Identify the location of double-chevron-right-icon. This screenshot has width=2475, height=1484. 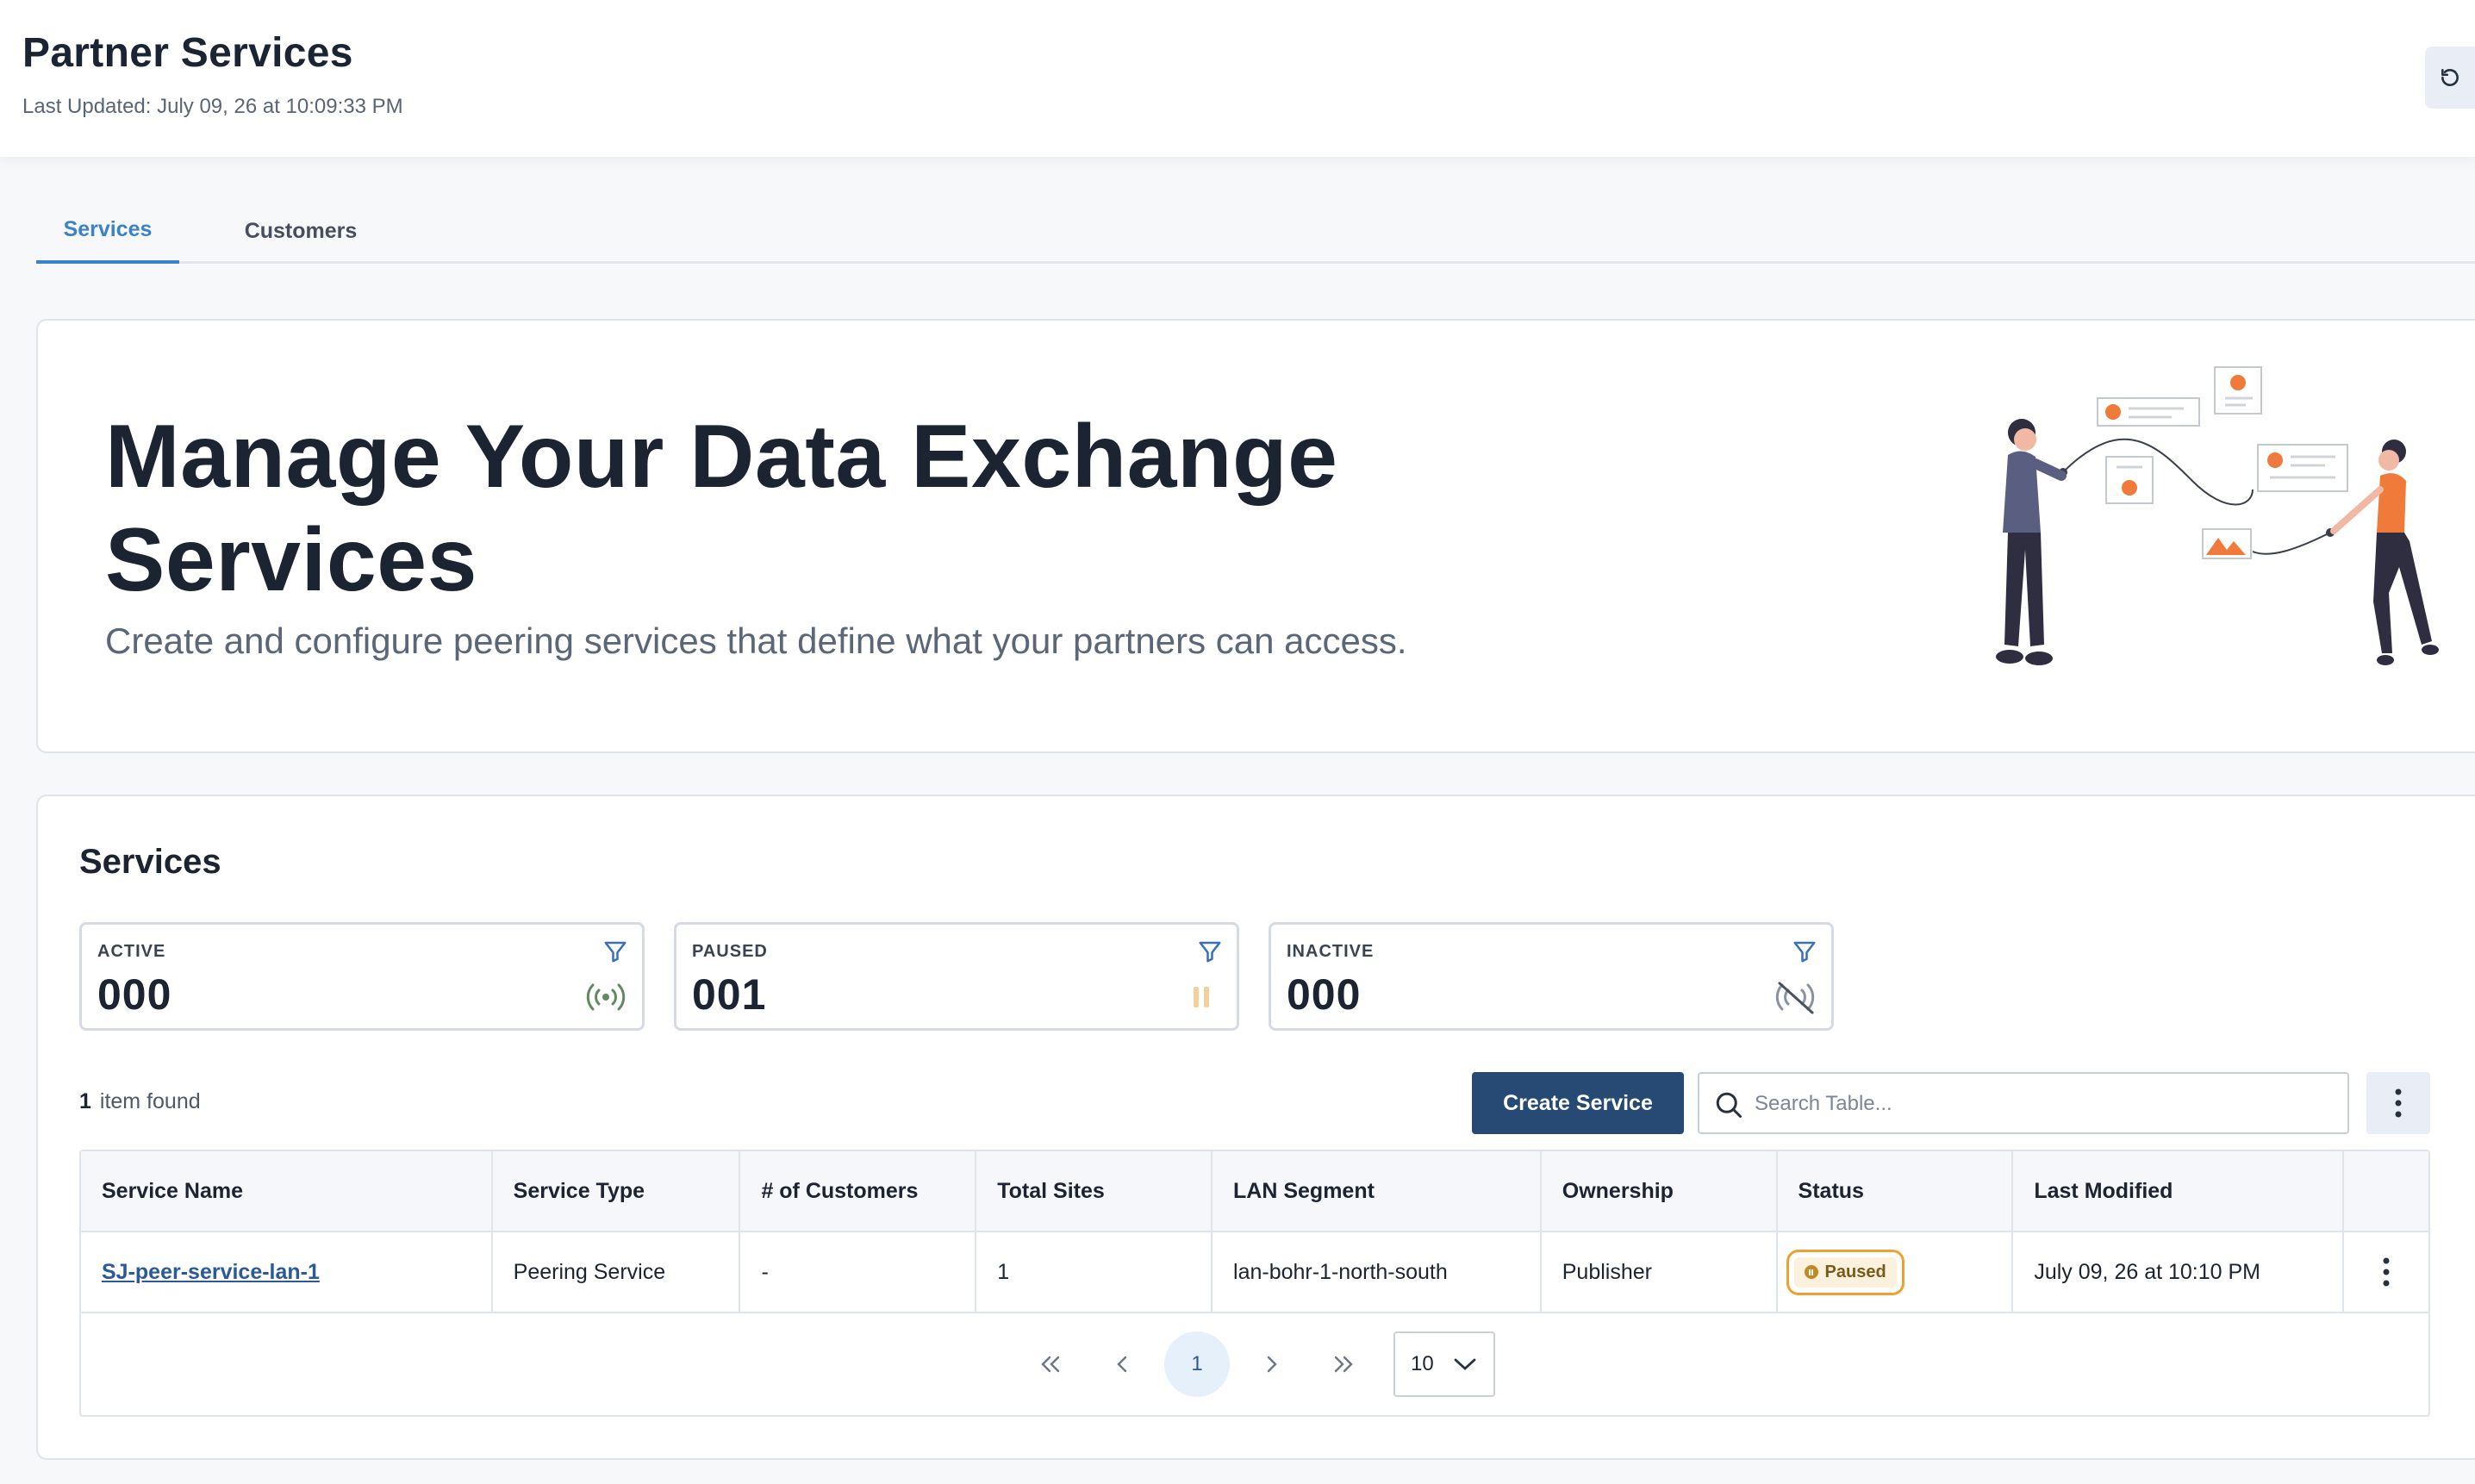
(1343, 1365).